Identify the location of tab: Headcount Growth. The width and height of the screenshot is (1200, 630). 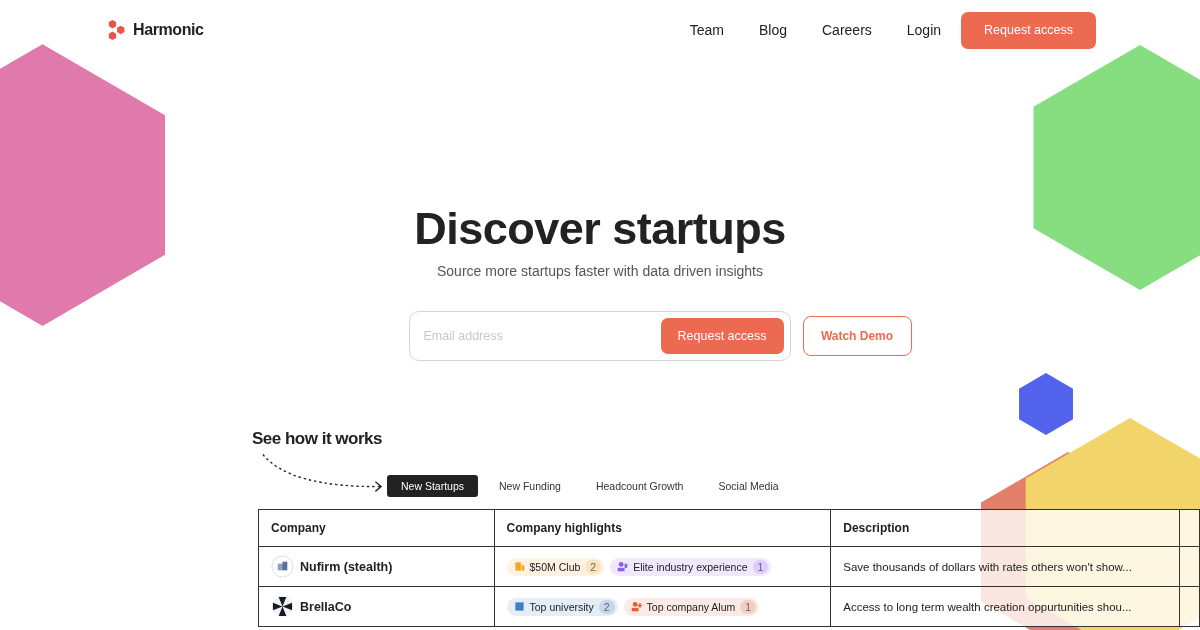
(639, 486).